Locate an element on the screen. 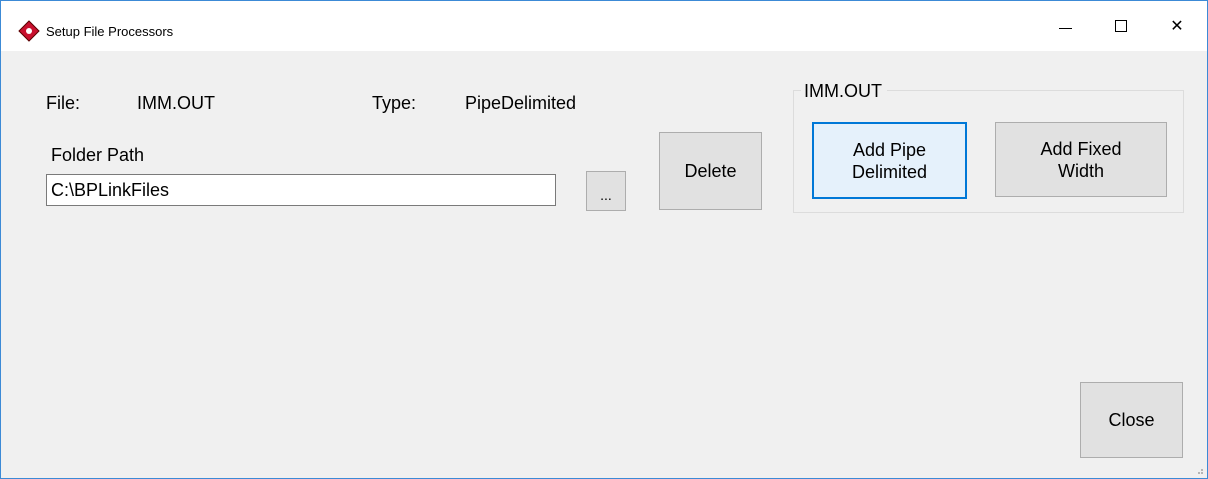  delete-button: Delete is located at coordinates (710, 171).